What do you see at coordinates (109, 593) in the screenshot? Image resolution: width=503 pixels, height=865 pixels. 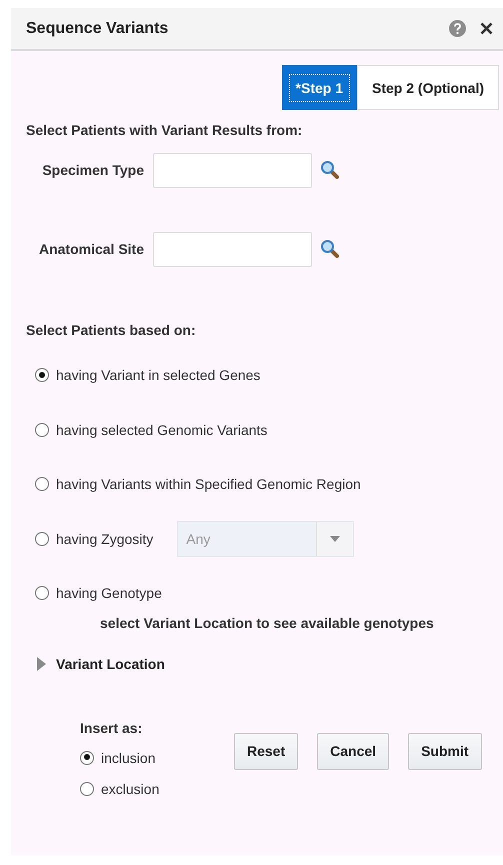 I see `option-label: having Genotype` at bounding box center [109, 593].